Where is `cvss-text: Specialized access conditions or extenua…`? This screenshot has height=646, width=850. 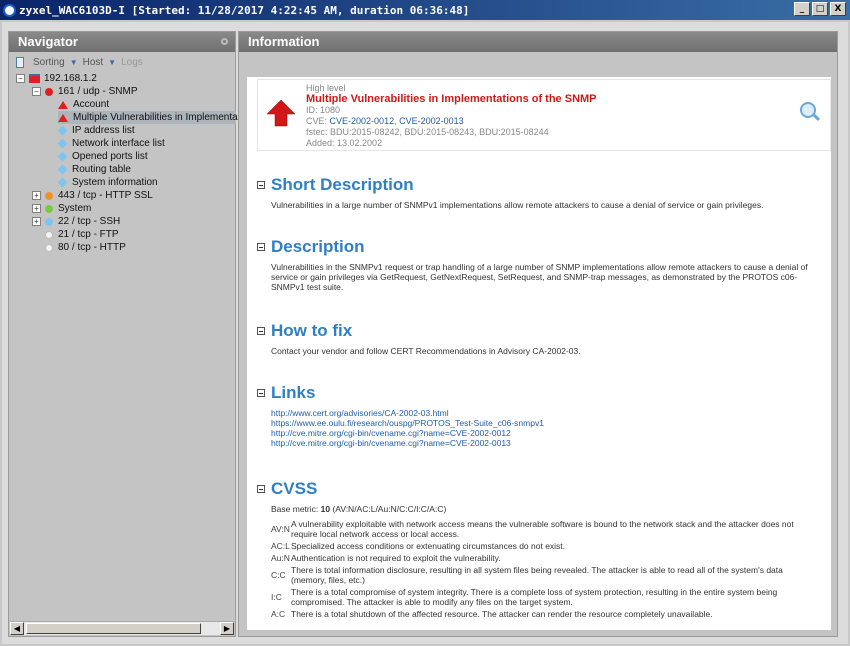 cvss-text: Specialized access conditions or extenua… is located at coordinates (428, 546).